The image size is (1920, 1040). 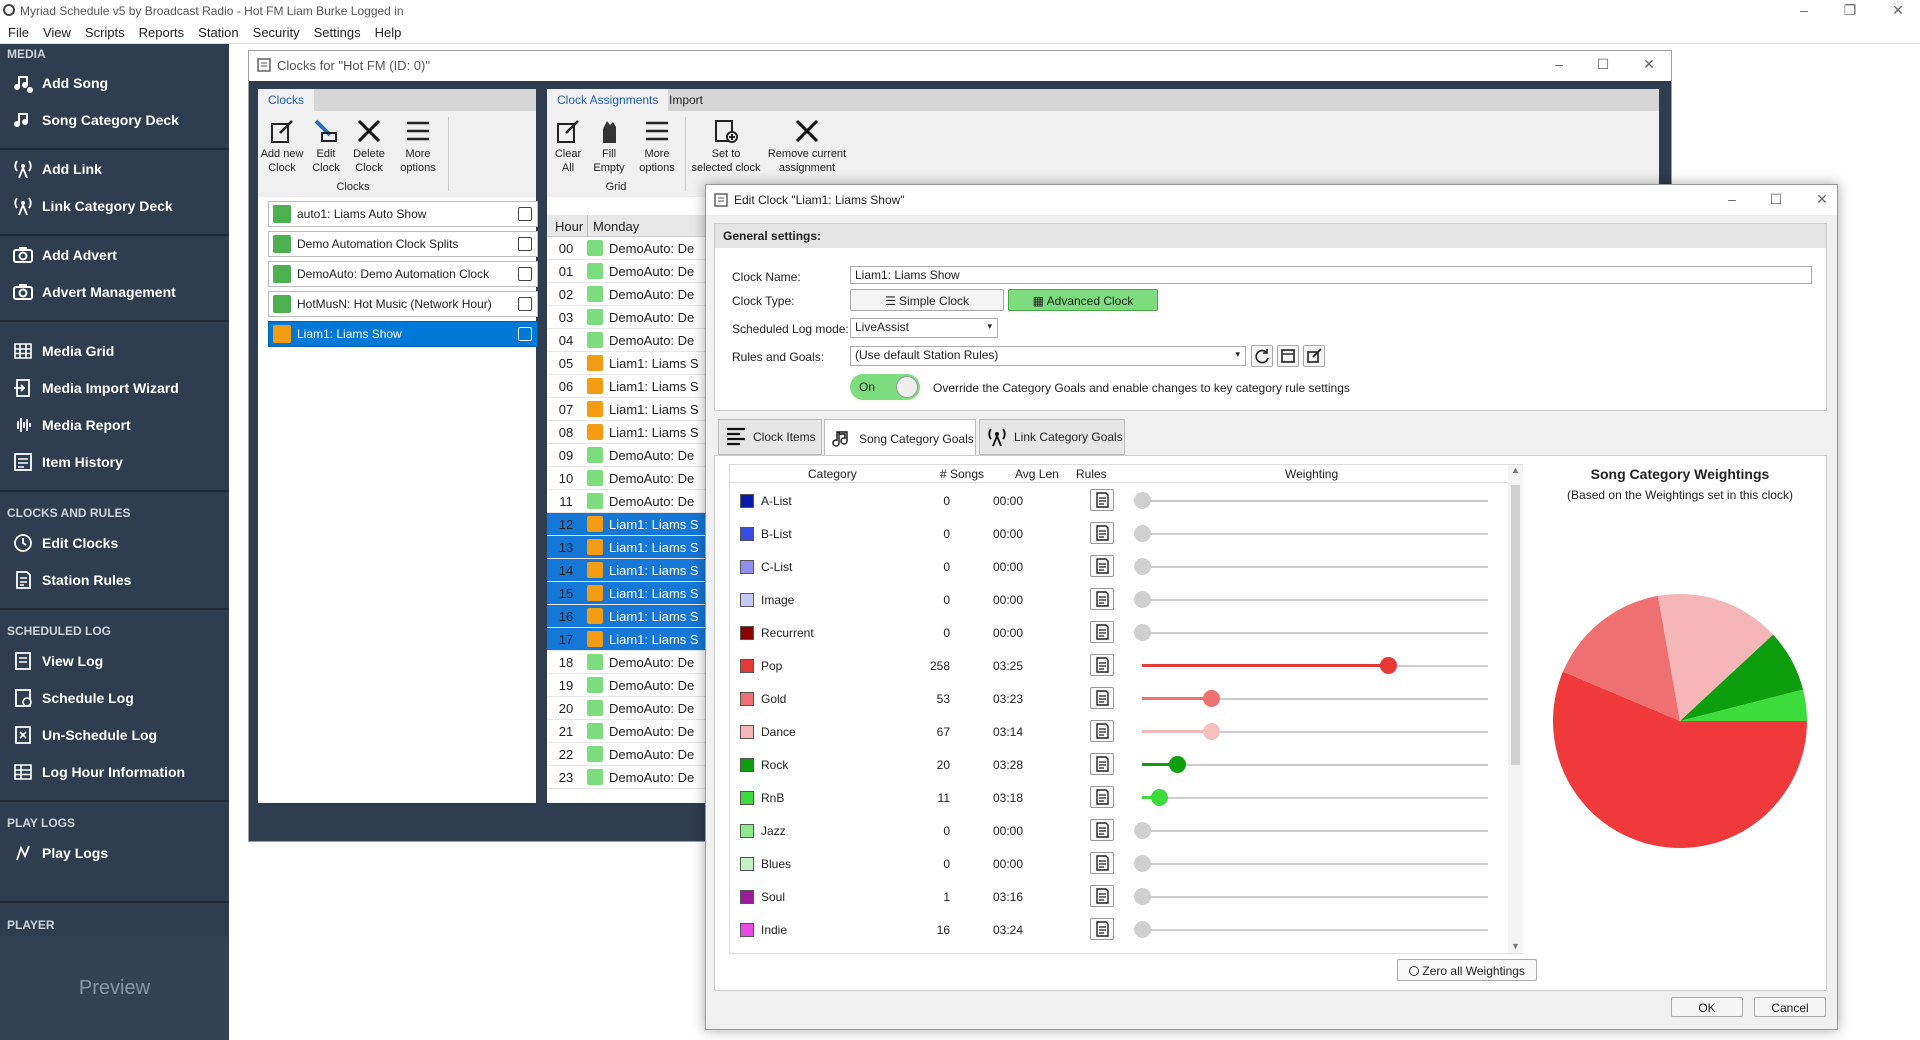 I want to click on clear-all-button: Clear All, so click(x=568, y=146).